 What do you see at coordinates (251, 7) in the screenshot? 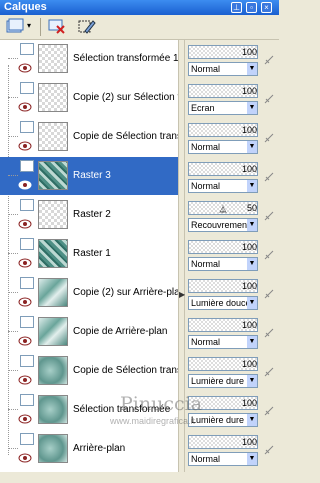
I see `minimize-icon: ▫` at bounding box center [251, 7].